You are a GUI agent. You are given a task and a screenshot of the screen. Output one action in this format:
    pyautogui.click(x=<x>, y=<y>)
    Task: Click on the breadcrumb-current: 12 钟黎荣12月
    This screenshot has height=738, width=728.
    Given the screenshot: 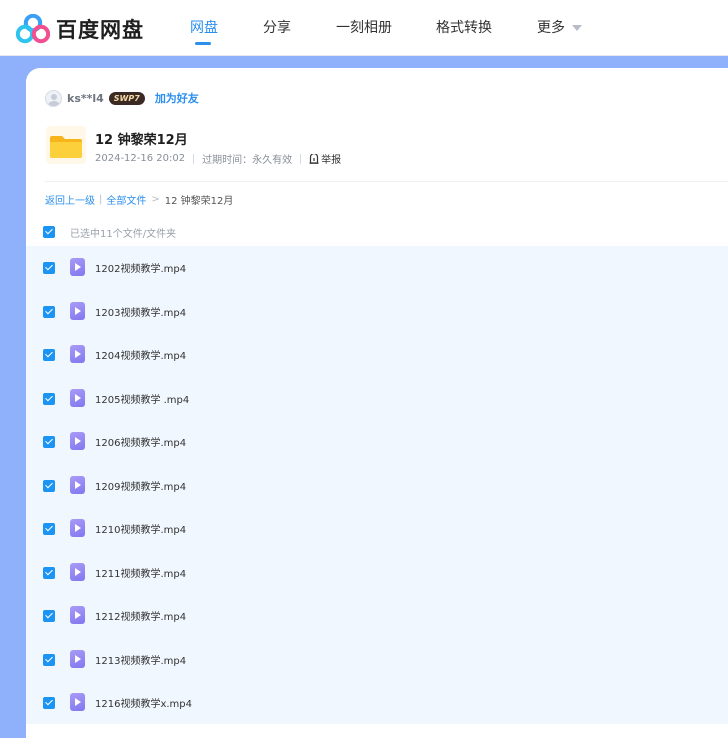 What is the action you would take?
    pyautogui.click(x=199, y=201)
    